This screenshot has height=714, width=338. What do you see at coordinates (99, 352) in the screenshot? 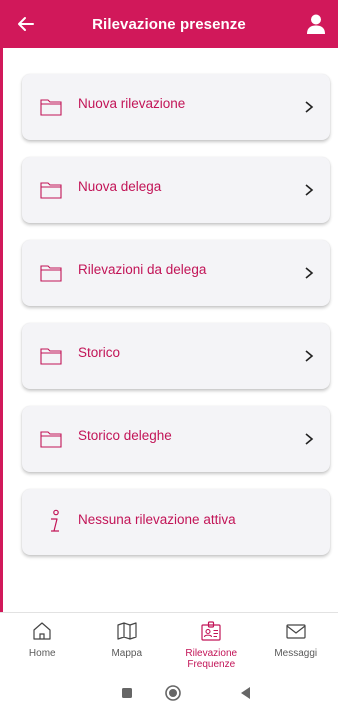
I see `menu-item-label: Storico` at bounding box center [99, 352].